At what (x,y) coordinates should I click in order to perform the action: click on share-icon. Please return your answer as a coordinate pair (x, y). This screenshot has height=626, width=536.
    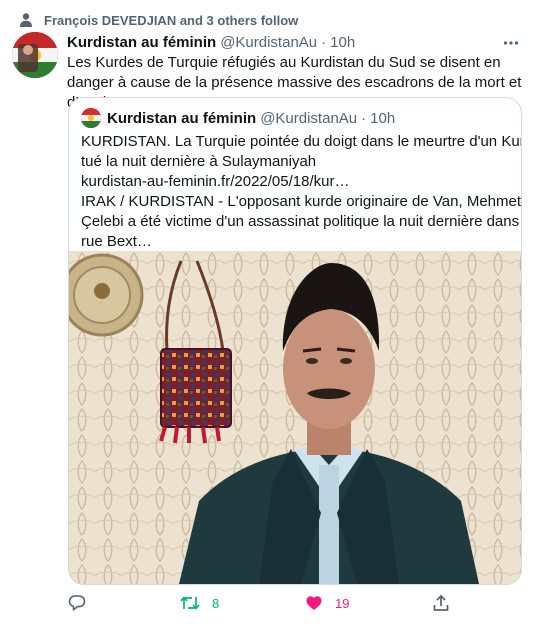
    Looking at the image, I should click on (441, 602).